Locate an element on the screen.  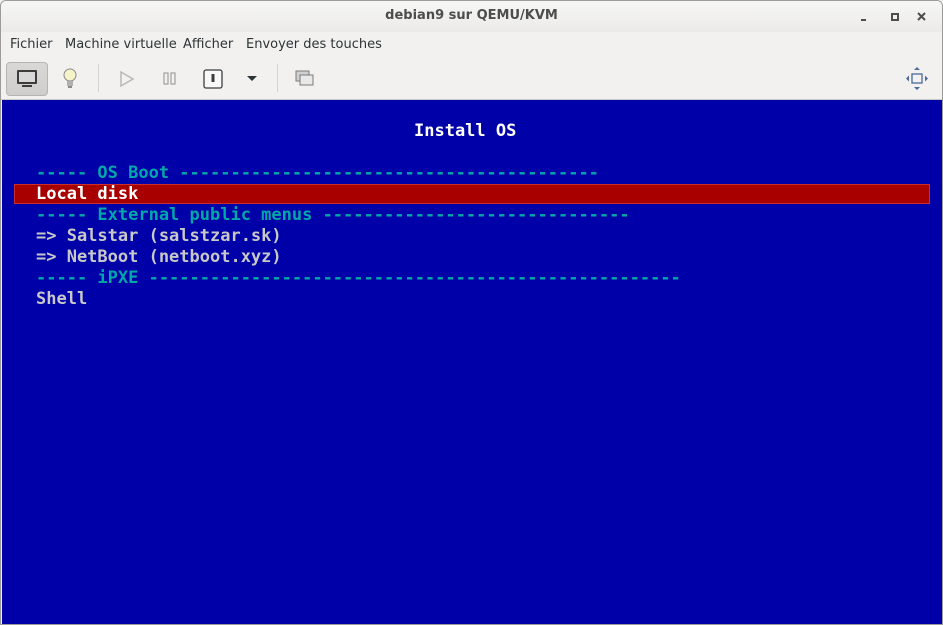
close-icon is located at coordinates (921, 16).